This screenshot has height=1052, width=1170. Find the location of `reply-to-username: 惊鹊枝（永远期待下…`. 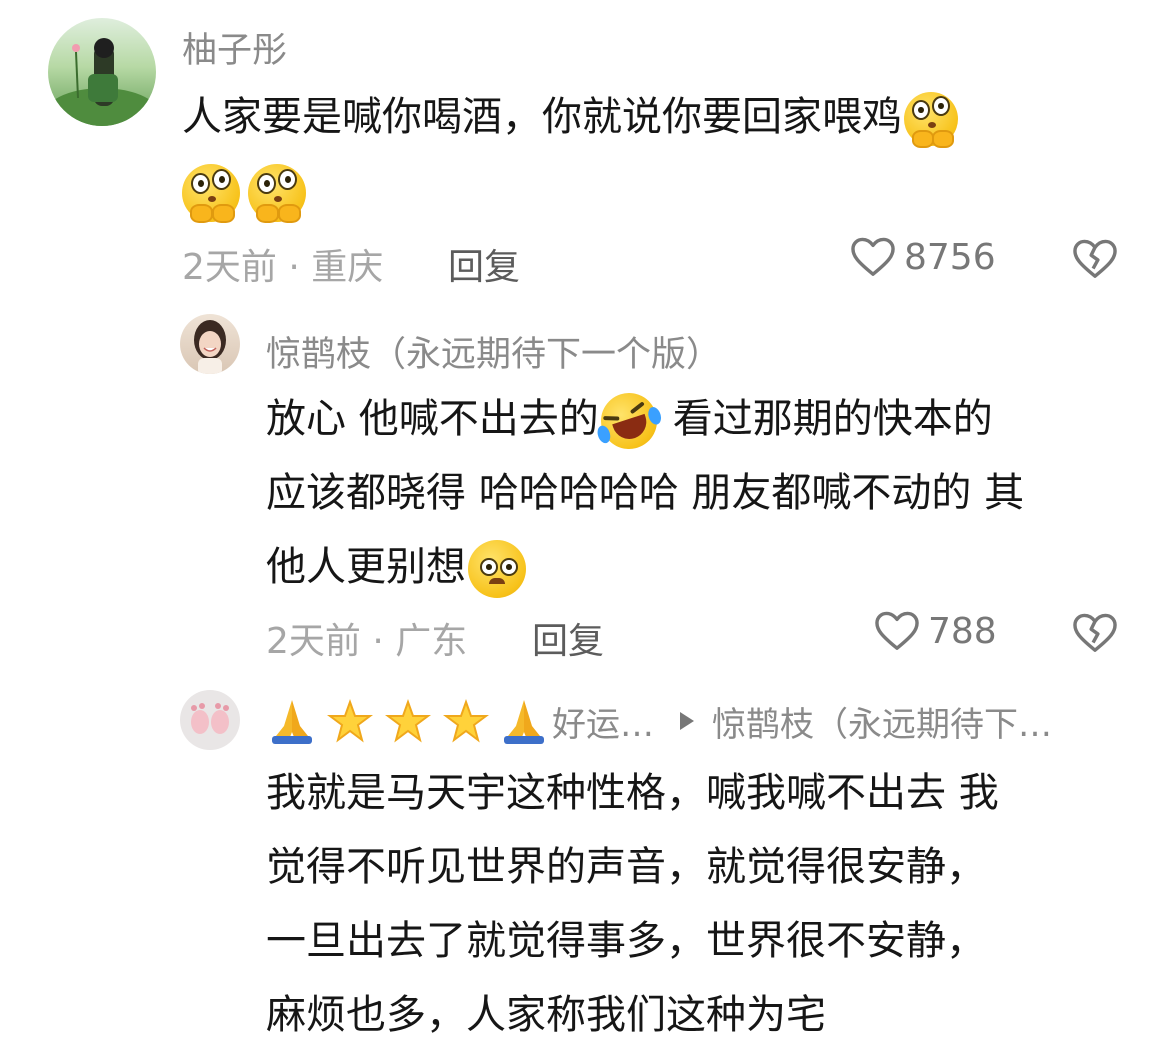

reply-to-username: 惊鹊枝（永远期待下… is located at coordinates (882, 721).